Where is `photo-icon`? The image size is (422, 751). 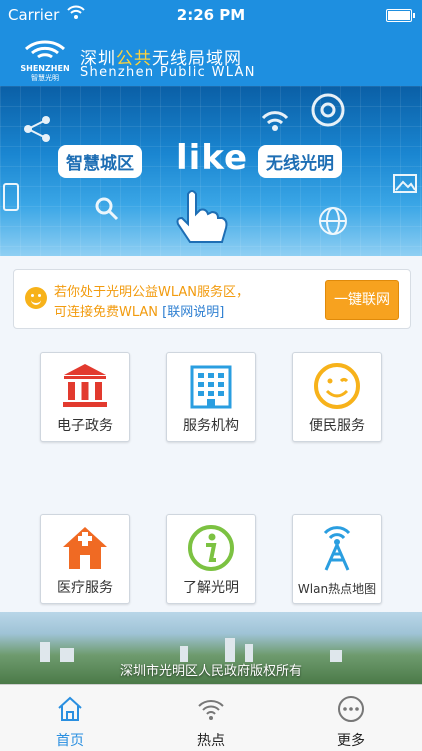 photo-icon is located at coordinates (405, 183).